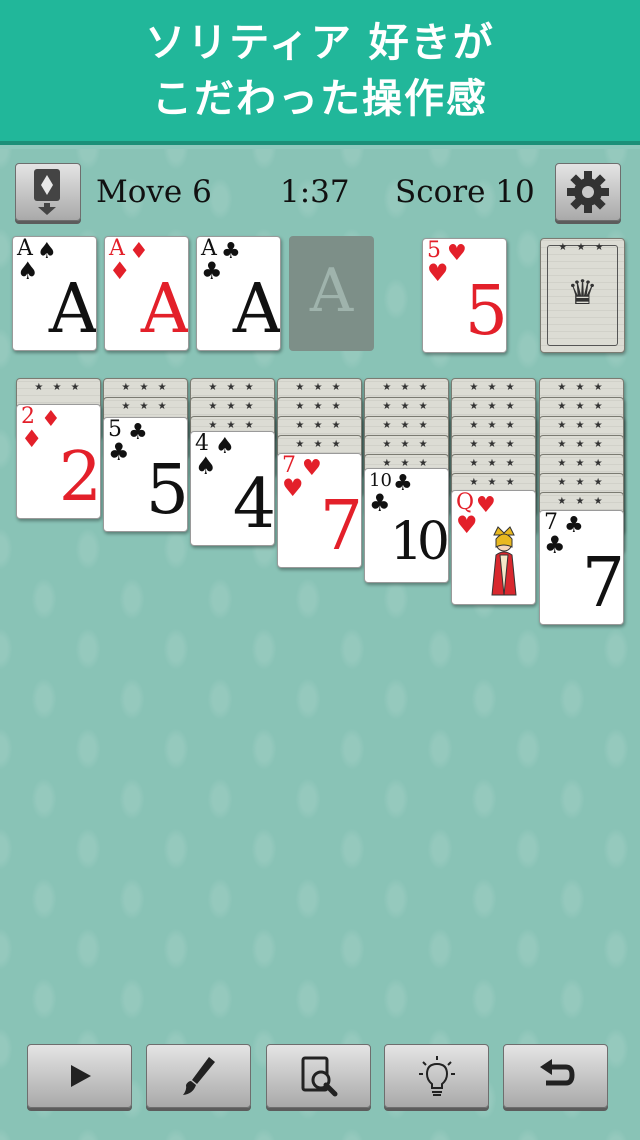 The width and height of the screenshot is (640, 1140). I want to click on lightbulb-icon, so click(436, 1076).